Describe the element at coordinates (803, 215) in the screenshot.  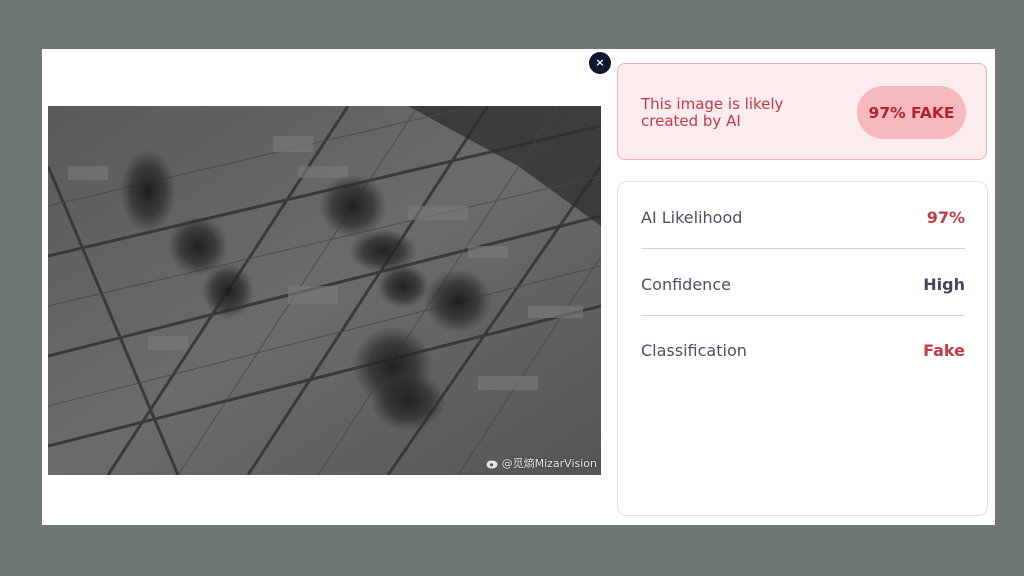
I see `ai-likelihood-row: AI Likelihood 97%` at that location.